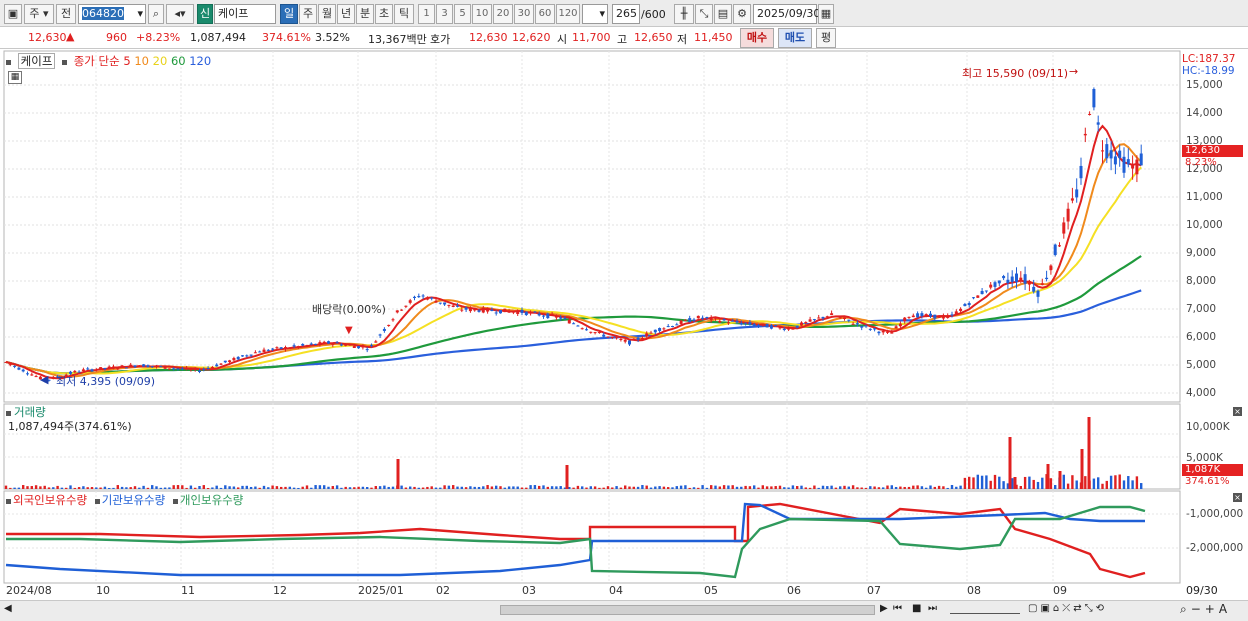  What do you see at coordinates (39, 14) in the screenshot?
I see `market-select: 주 ▾` at bounding box center [39, 14].